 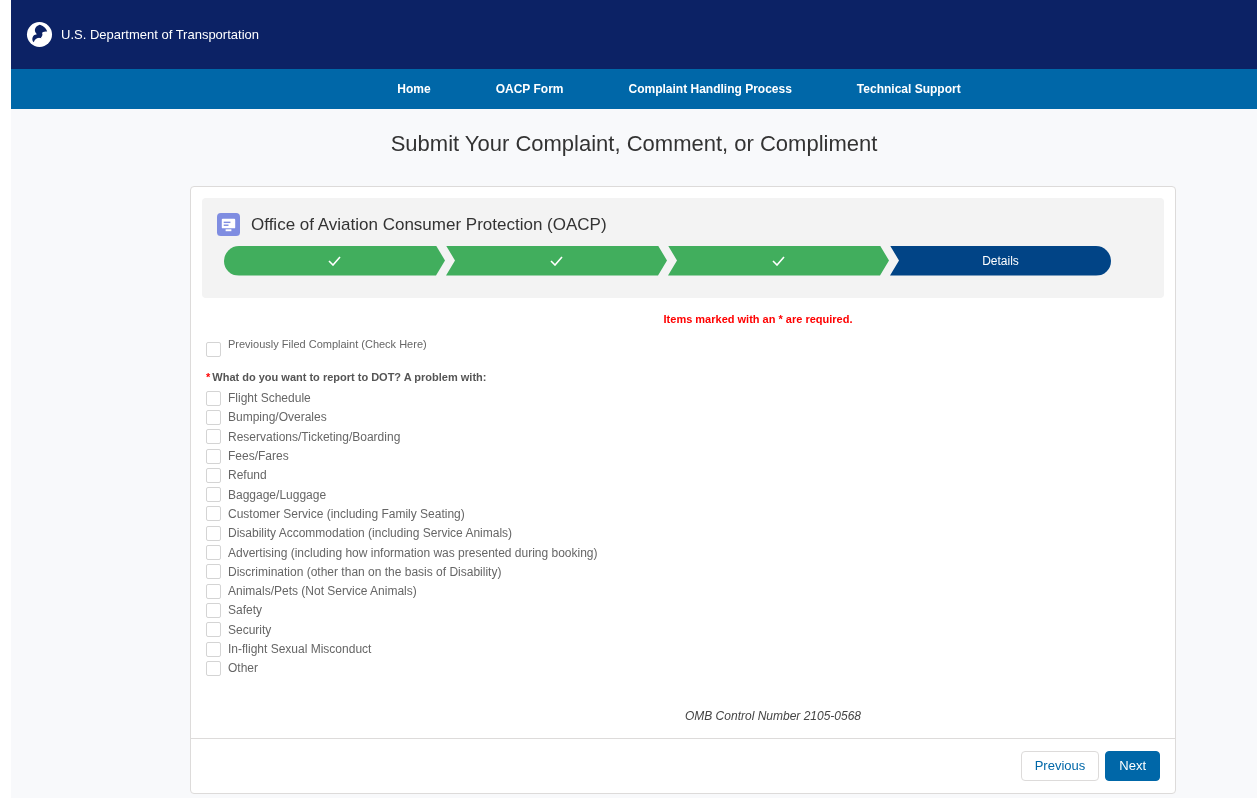 What do you see at coordinates (413, 553) in the screenshot?
I see `checkbox-label: Advertising (including how information was presented during booking)` at bounding box center [413, 553].